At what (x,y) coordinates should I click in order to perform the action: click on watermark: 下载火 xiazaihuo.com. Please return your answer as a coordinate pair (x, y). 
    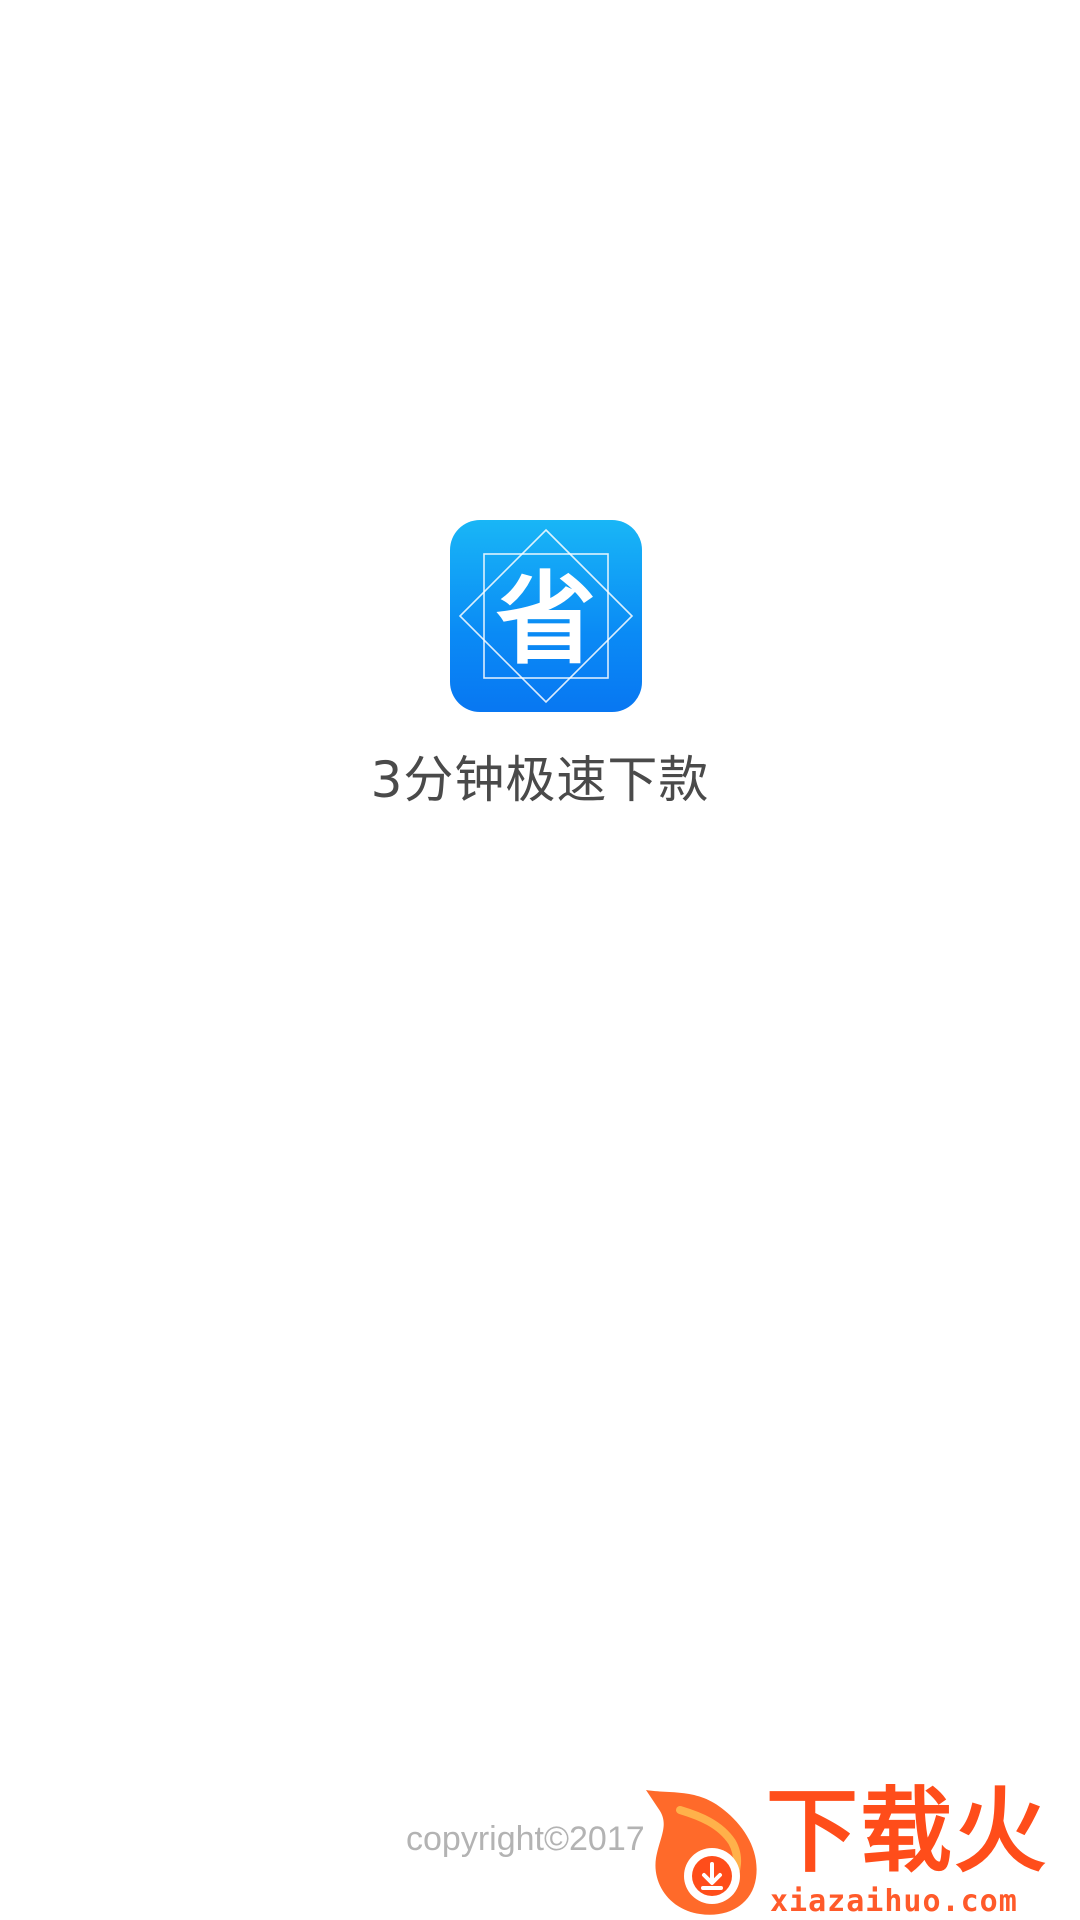
    Looking at the image, I should click on (860, 1850).